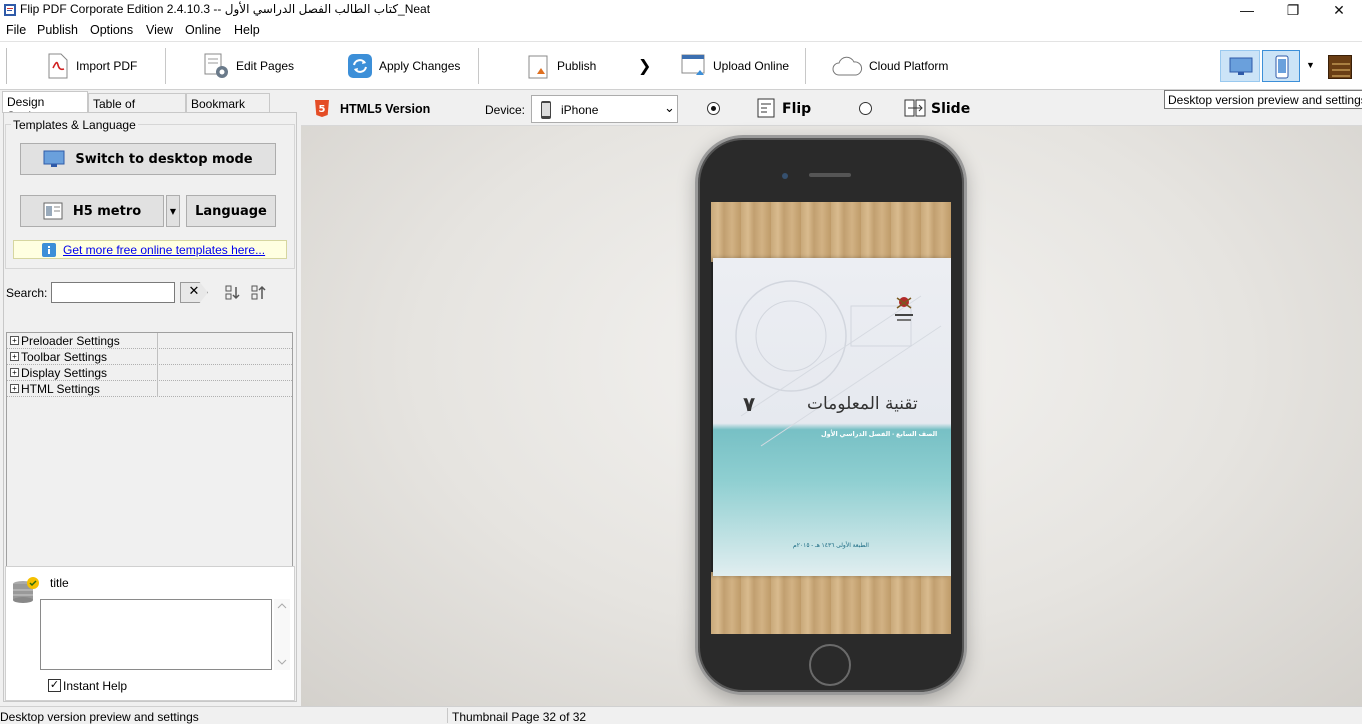  Describe the element at coordinates (645, 66) in the screenshot. I see `chevron-right-icon: ❯` at that location.